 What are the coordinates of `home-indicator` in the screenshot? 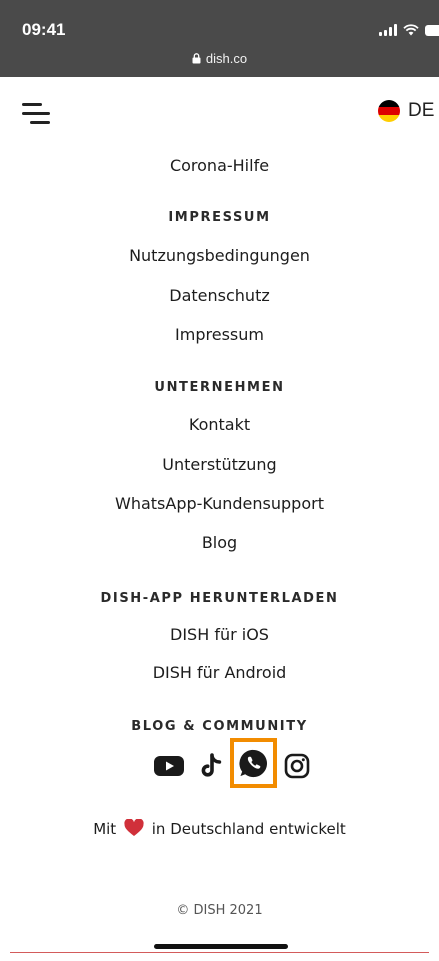 It's located at (221, 946).